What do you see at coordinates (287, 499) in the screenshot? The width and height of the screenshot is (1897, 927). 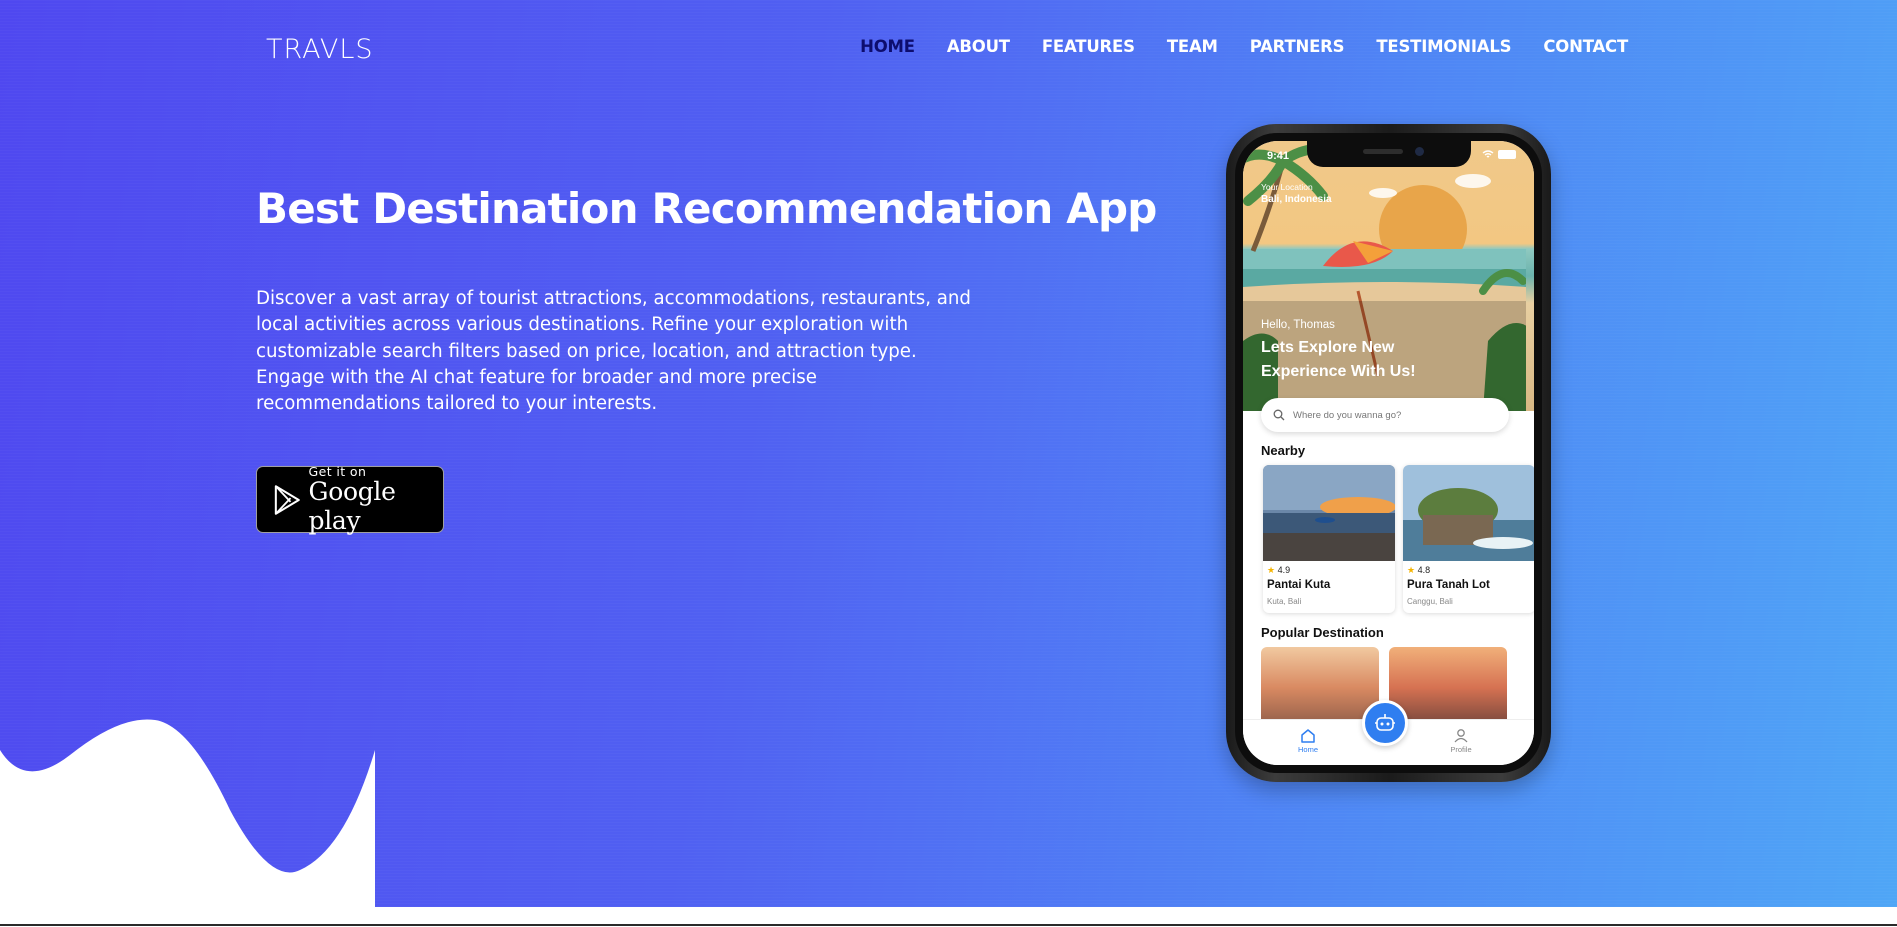 I see `google-play-icon` at bounding box center [287, 499].